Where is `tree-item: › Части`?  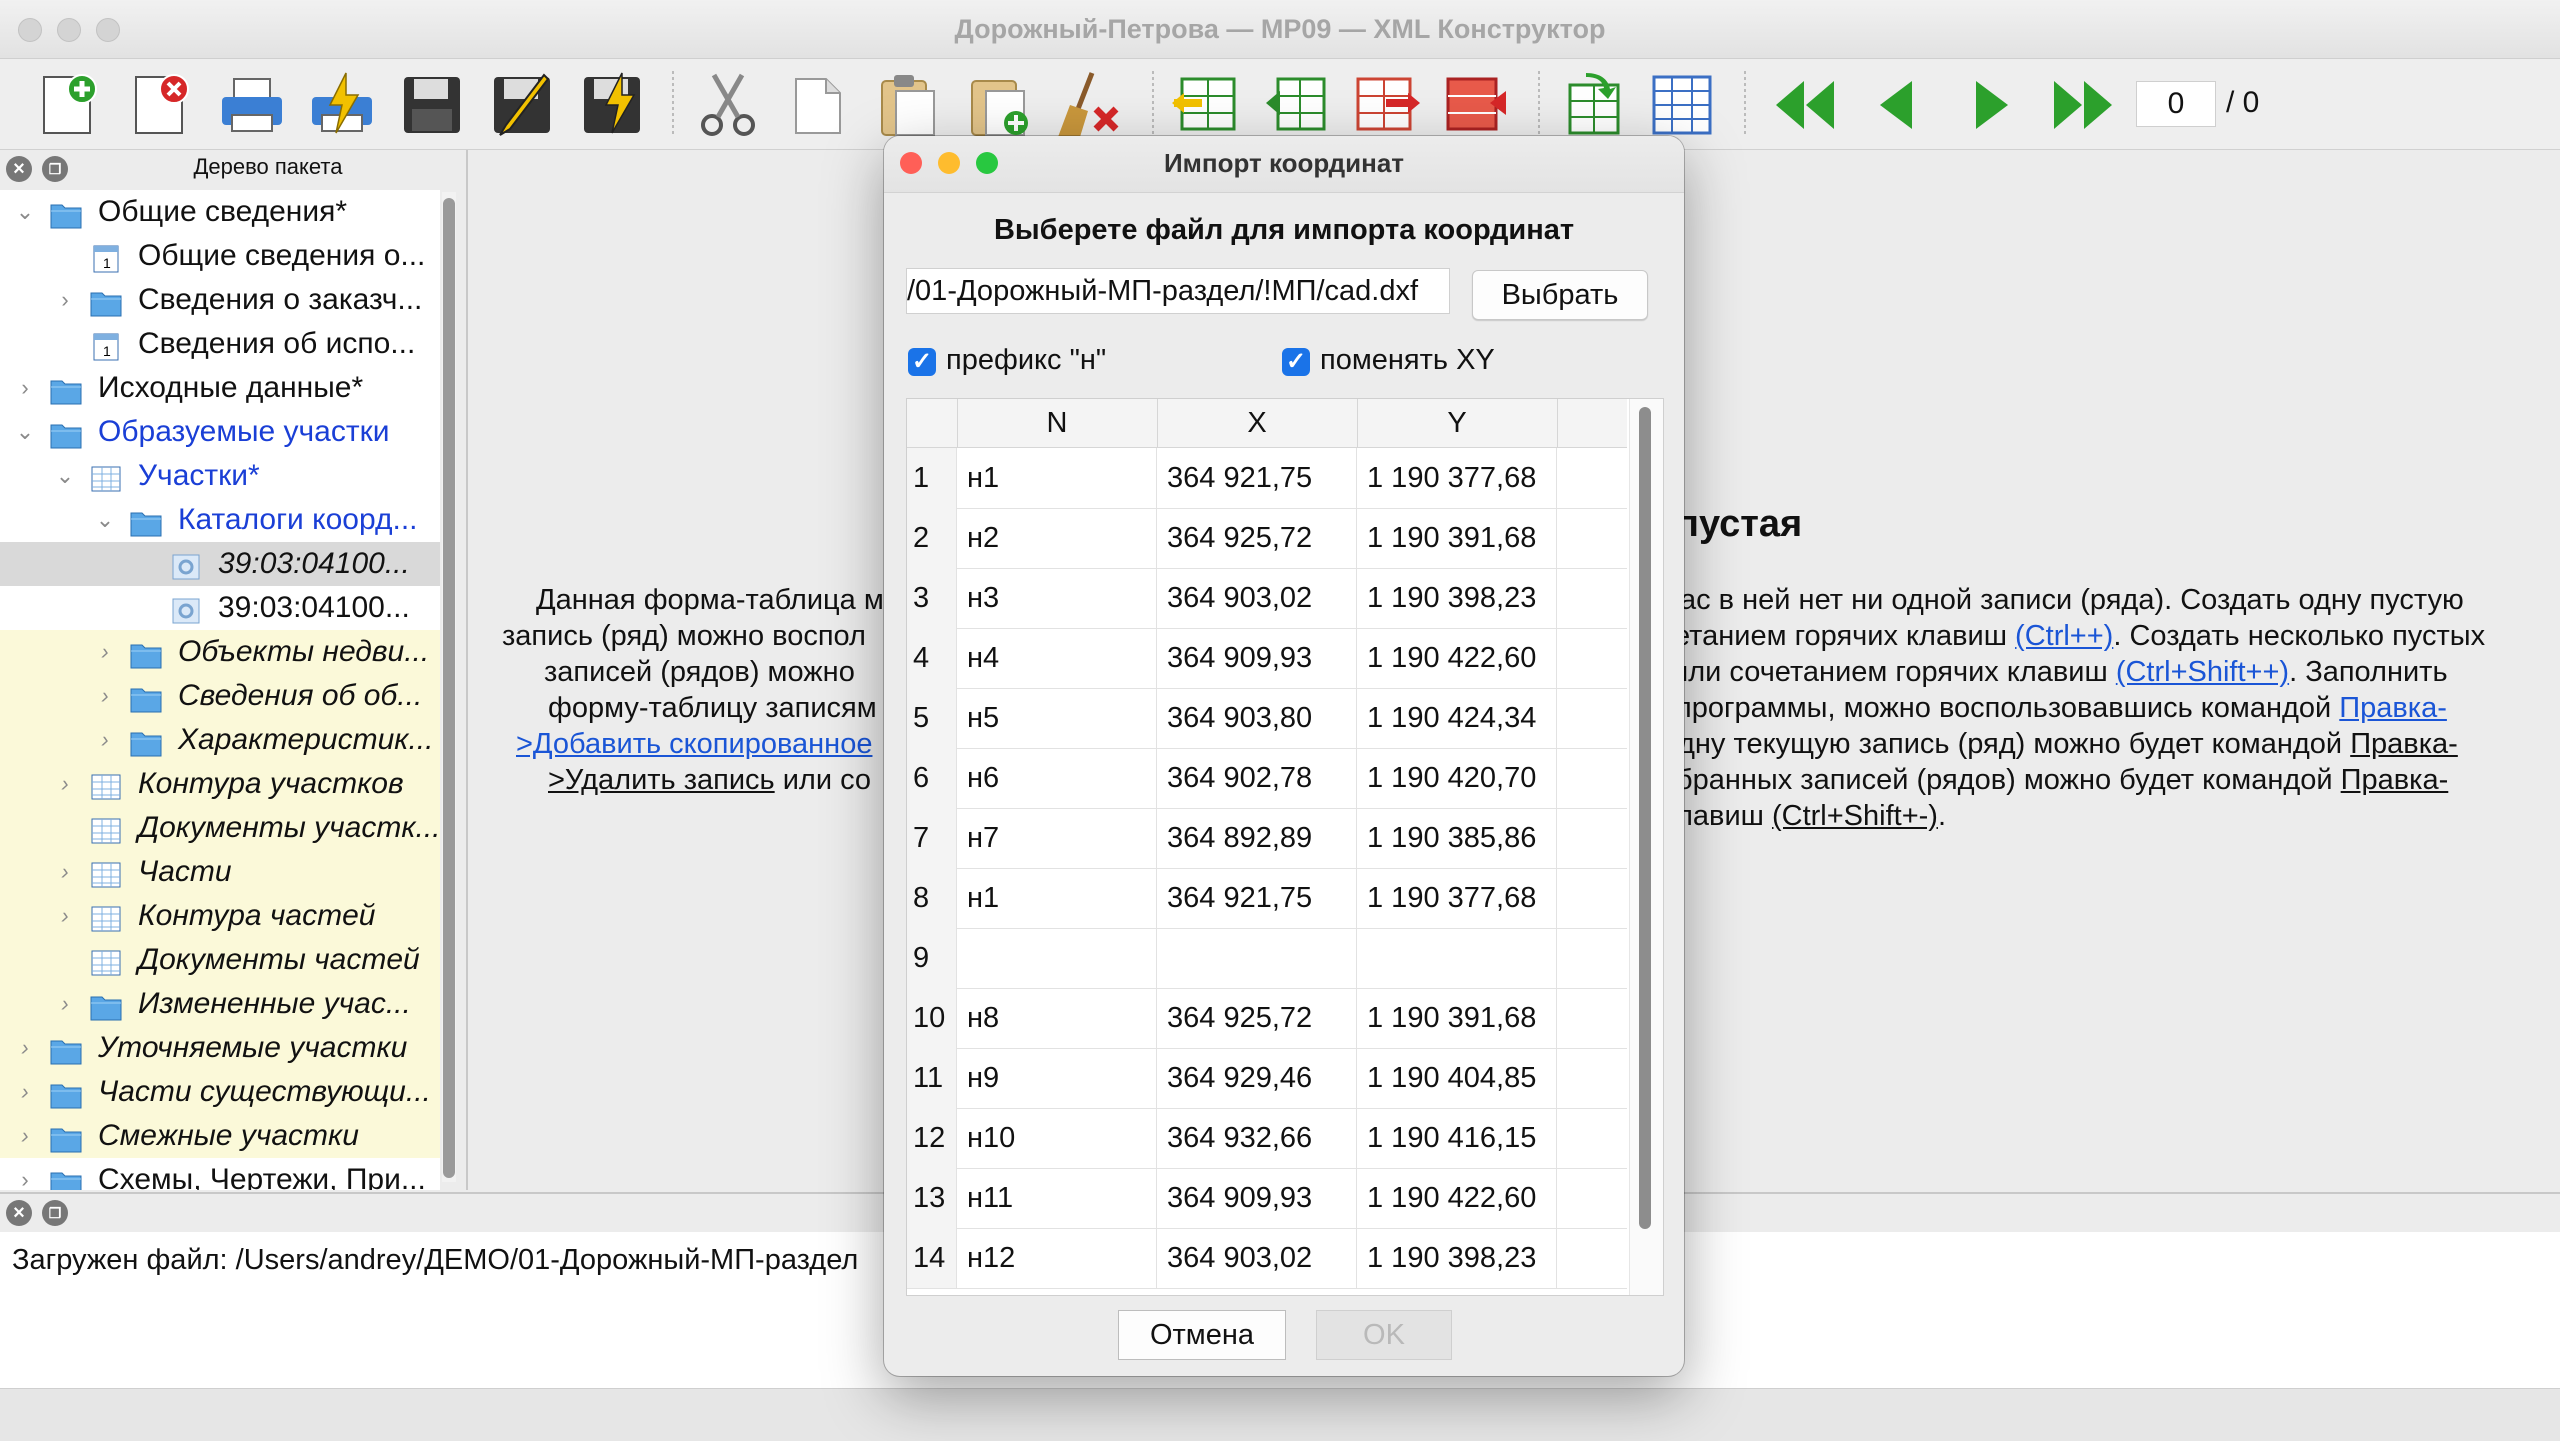 tree-item: › Части is located at coordinates (220, 872).